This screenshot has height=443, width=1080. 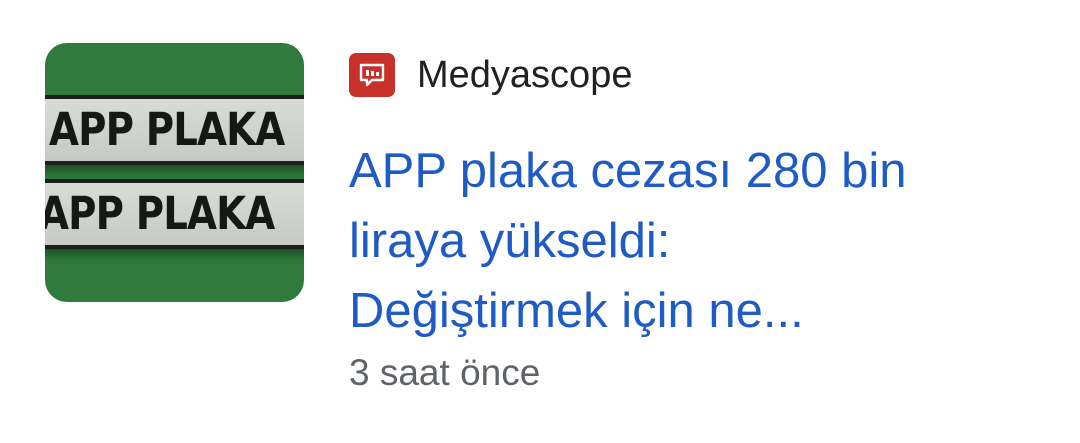 I want to click on medyascope-logo-icon, so click(x=372, y=75).